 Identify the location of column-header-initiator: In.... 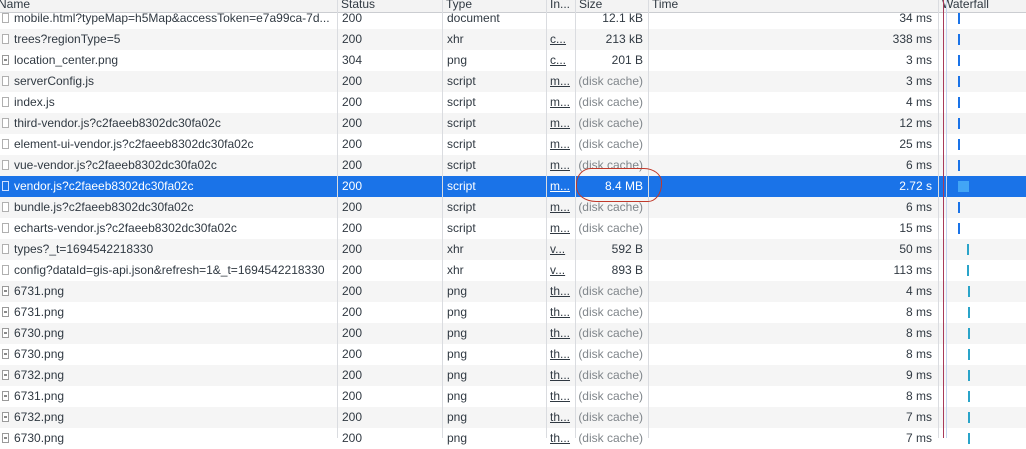
(560, 6).